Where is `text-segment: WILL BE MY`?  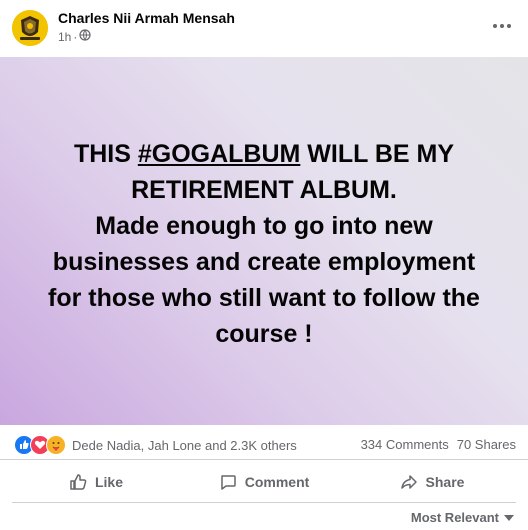
text-segment: WILL BE MY is located at coordinates (377, 154).